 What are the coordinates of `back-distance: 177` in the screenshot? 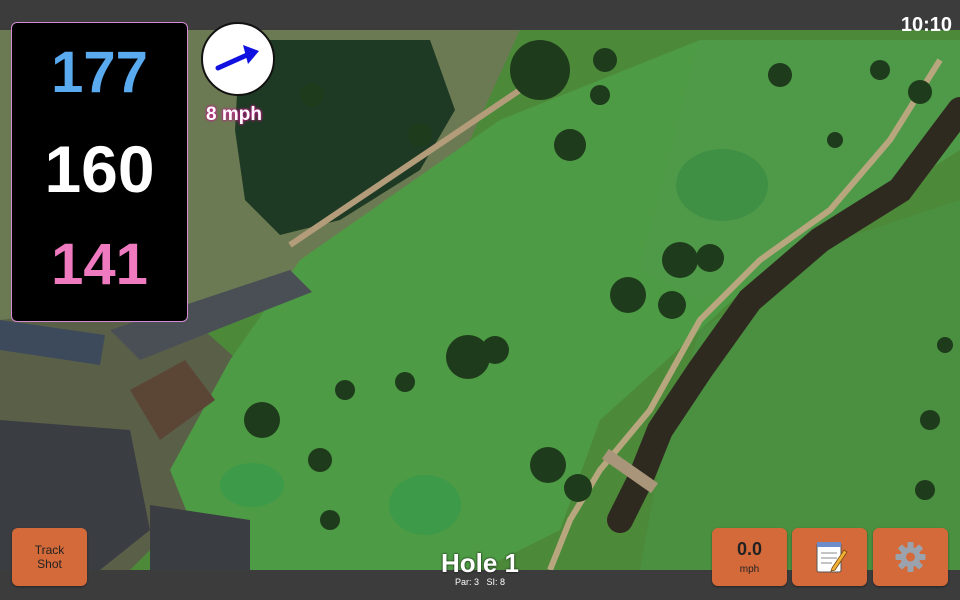 It's located at (99, 72).